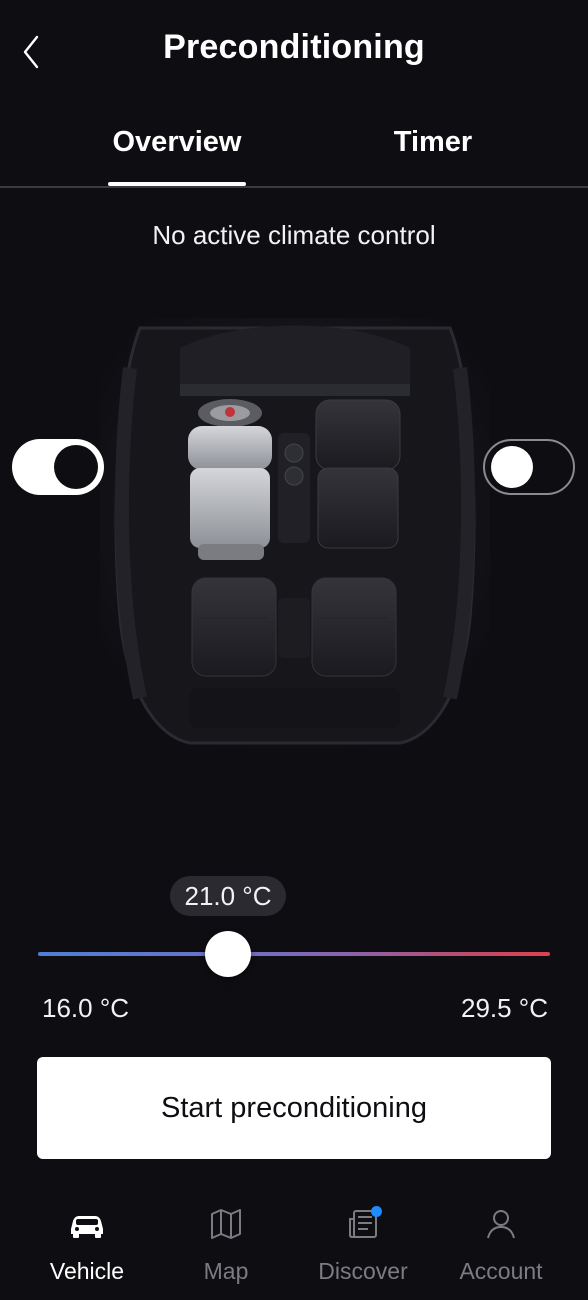  What do you see at coordinates (228, 896) in the screenshot?
I see `current-temperature-value: 21.0 °C` at bounding box center [228, 896].